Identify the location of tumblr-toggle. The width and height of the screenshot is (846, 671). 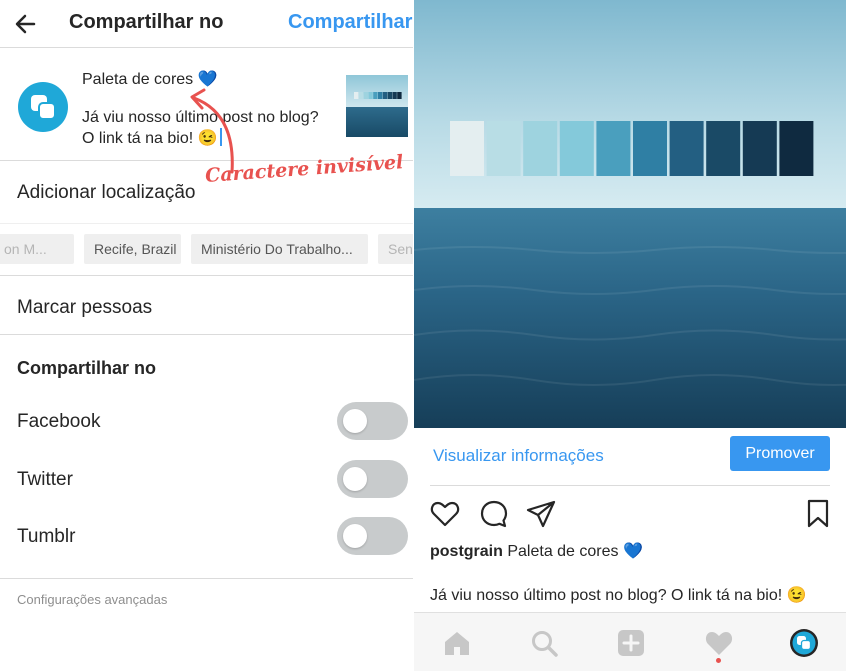
(372, 536).